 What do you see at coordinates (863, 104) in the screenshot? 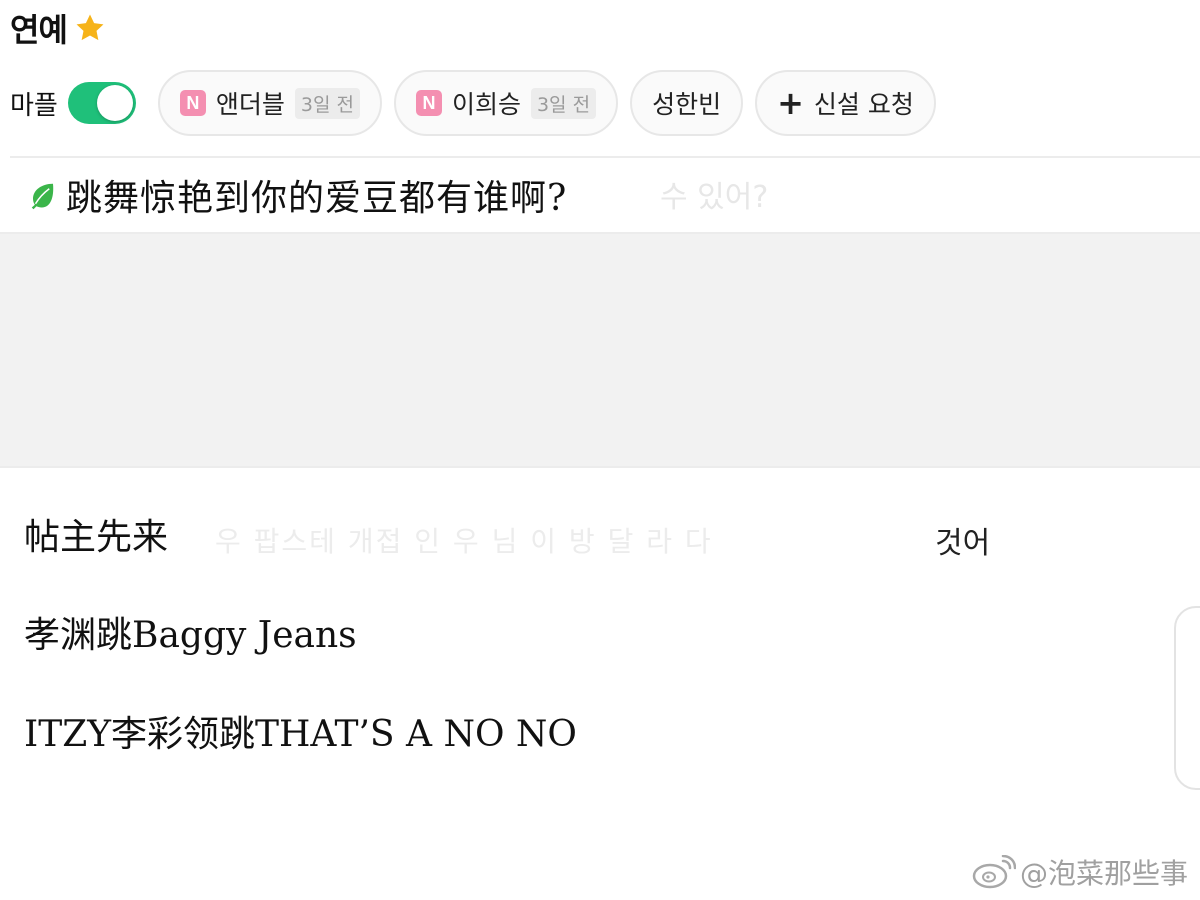
I see `chip-label: 신설 요청` at bounding box center [863, 104].